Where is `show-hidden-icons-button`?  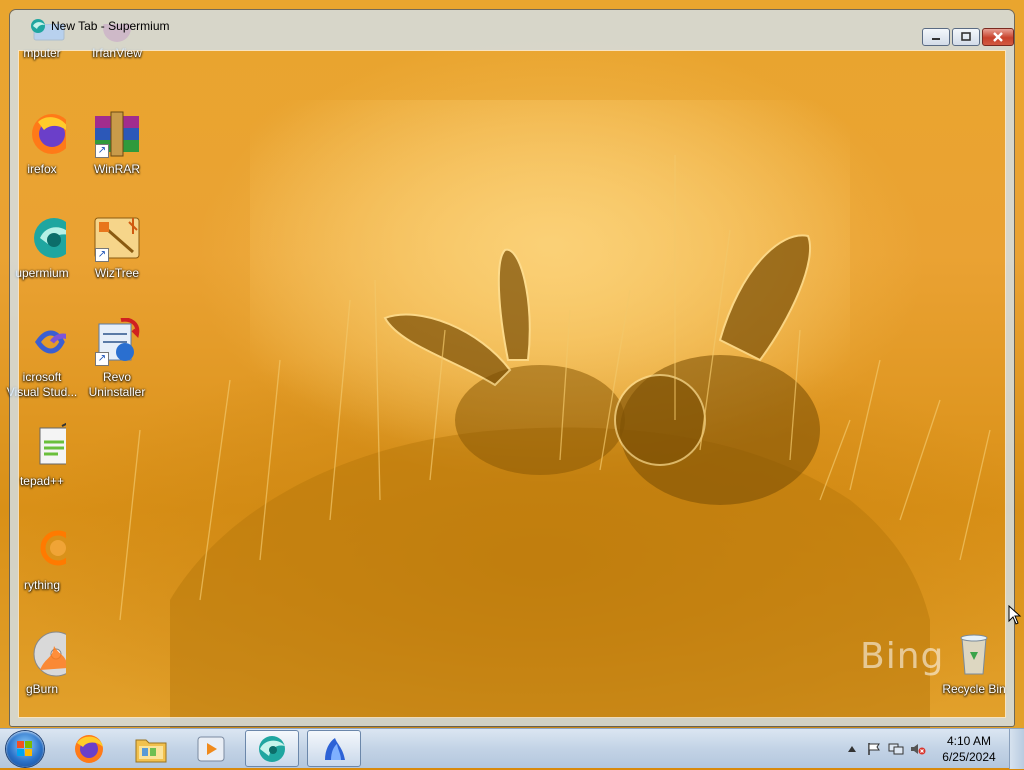
show-hidden-icons-button is located at coordinates (852, 749).